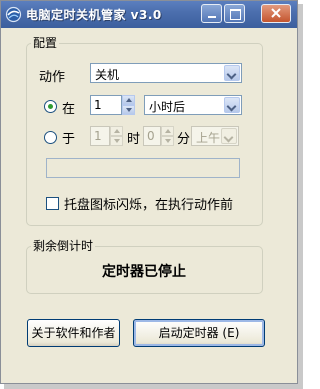  What do you see at coordinates (94, 15) in the screenshot?
I see `window-title: 电脑定时关机管家 v3.0` at bounding box center [94, 15].